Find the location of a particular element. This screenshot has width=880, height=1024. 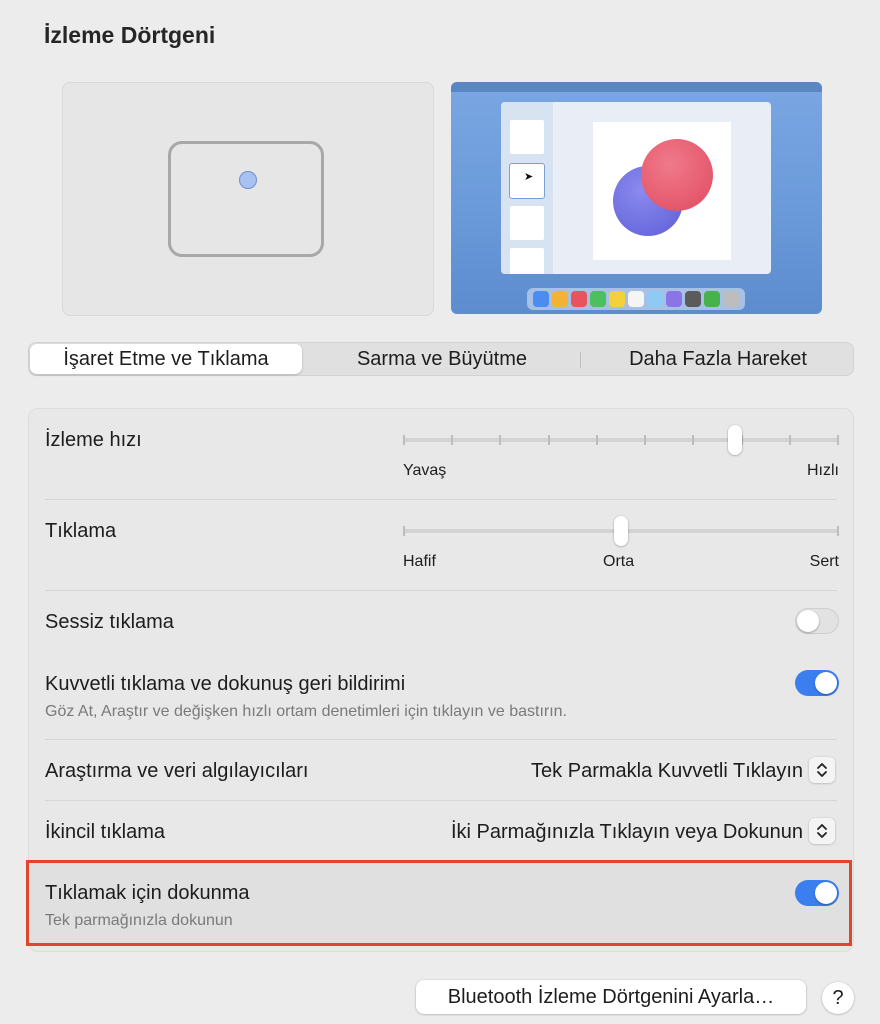

slide-thumbnail-selected: ➤ is located at coordinates (527, 181).